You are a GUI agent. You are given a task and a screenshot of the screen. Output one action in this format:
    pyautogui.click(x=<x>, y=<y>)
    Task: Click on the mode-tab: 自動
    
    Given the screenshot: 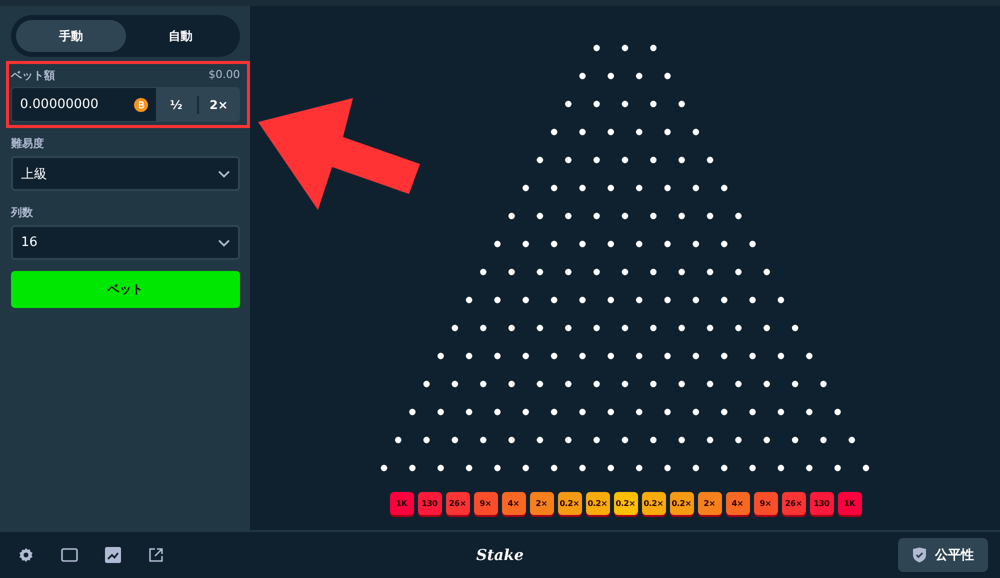 What is the action you would take?
    pyautogui.click(x=180, y=36)
    